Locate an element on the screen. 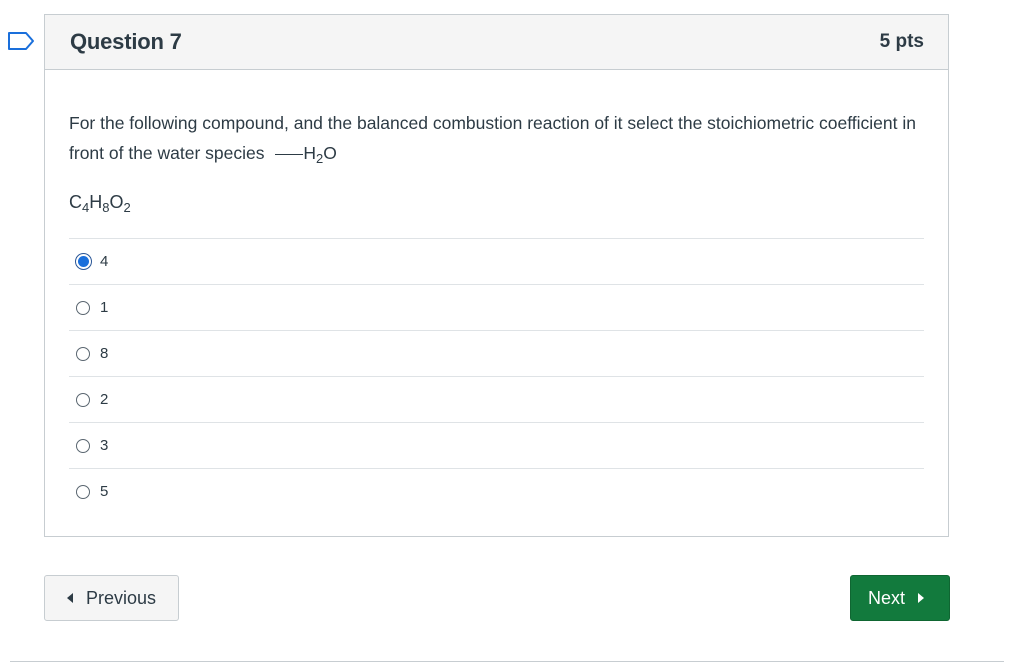 This screenshot has width=1024, height=668. compound-formula: C4H8O2 is located at coordinates (100, 203).